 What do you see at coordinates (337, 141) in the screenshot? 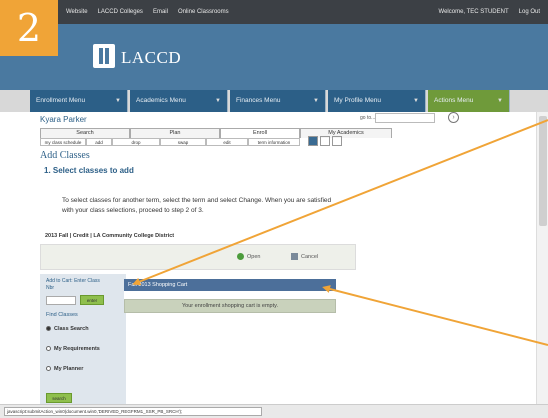
I see `step-3-icon` at bounding box center [337, 141].